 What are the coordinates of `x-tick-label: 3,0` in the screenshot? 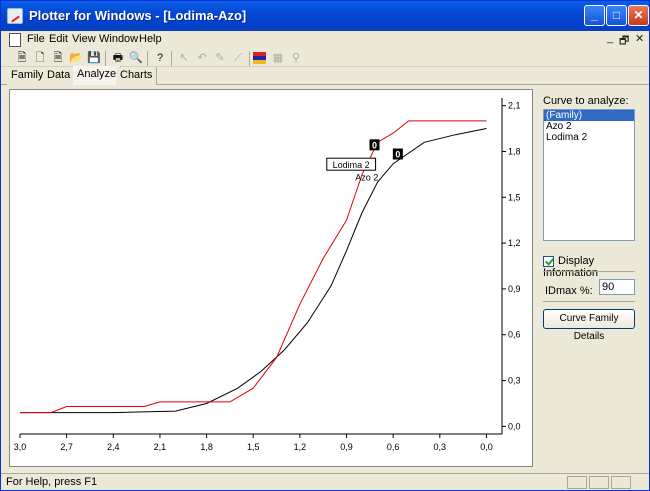 It's located at (20, 447).